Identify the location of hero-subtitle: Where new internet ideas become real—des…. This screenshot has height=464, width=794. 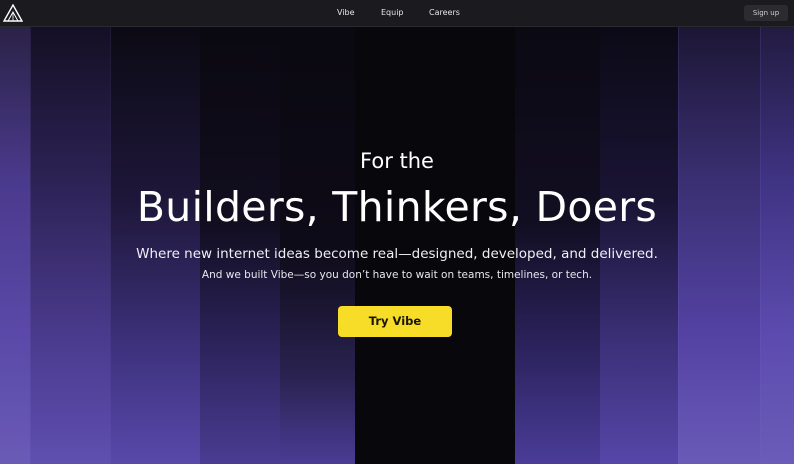
(397, 254).